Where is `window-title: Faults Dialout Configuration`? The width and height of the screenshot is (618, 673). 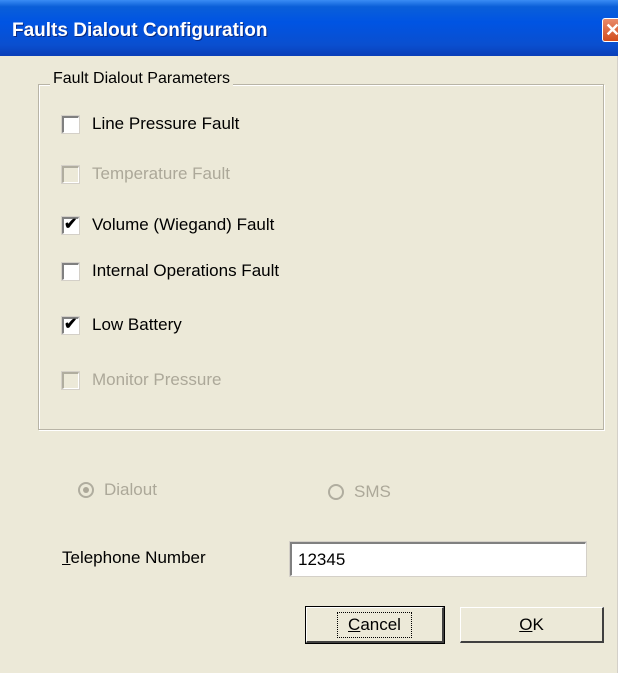 window-title: Faults Dialout Configuration is located at coordinates (140, 30).